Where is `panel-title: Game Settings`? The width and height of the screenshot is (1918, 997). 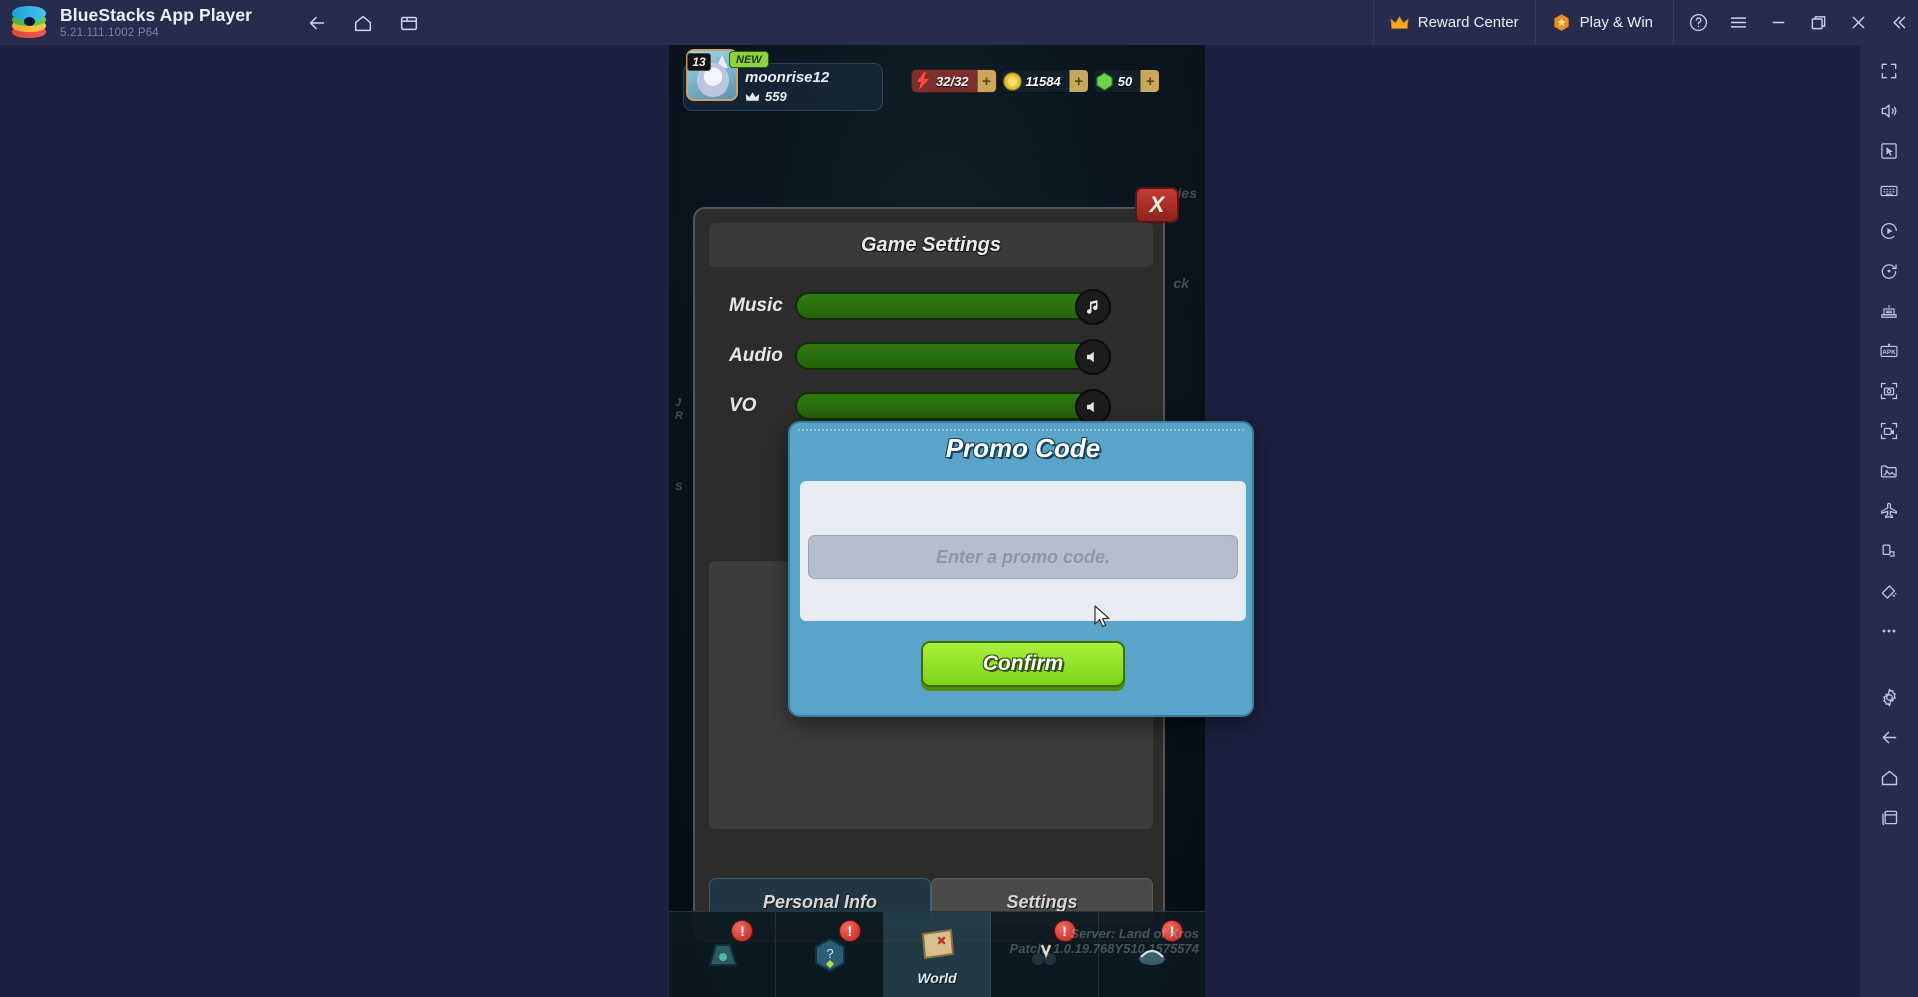
panel-title: Game Settings is located at coordinates (931, 244).